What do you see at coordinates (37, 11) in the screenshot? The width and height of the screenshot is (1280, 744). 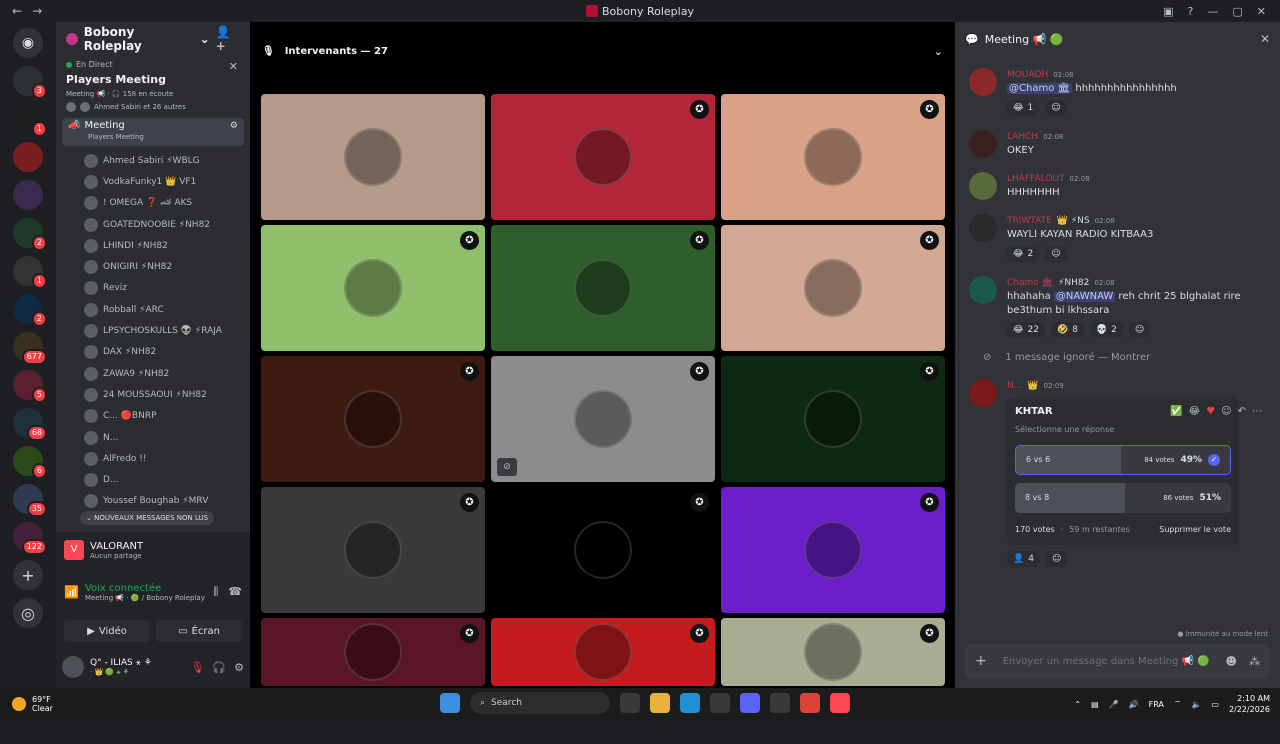 I see `forward-icon: →` at bounding box center [37, 11].